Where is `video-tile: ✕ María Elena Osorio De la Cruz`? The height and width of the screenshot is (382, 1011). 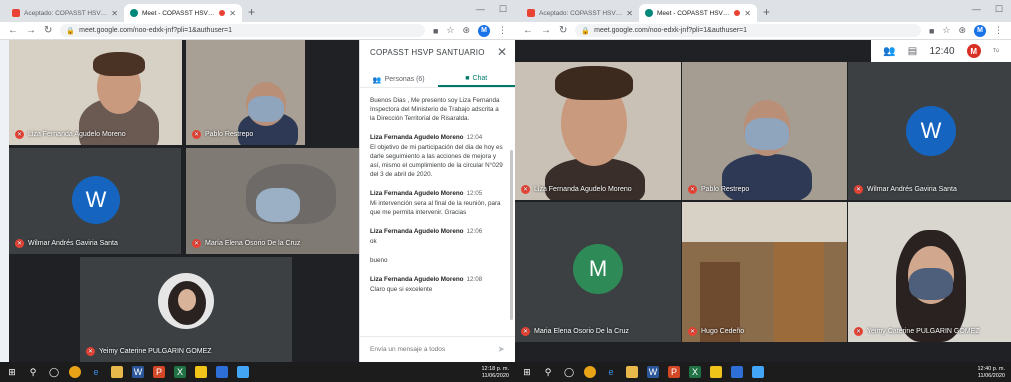
video-tile: ✕ María Elena Osorio De la Cruz is located at coordinates (272, 201).